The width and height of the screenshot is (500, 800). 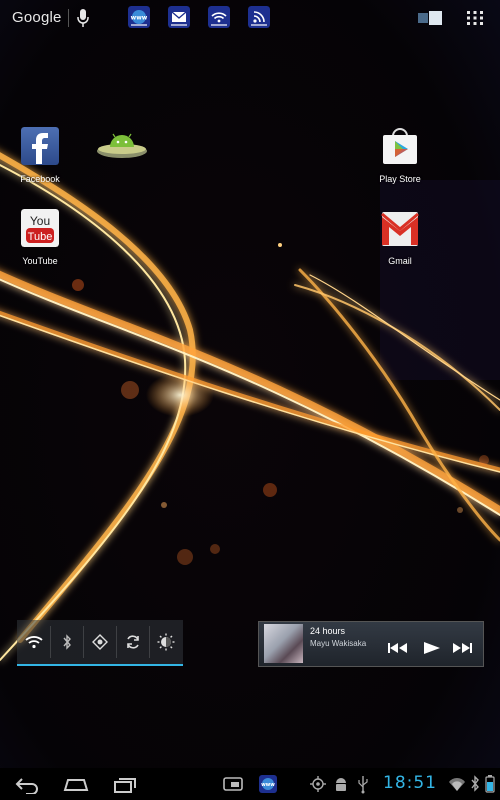 What do you see at coordinates (250, 784) in the screenshot?
I see `system-bar: www 18:51` at bounding box center [250, 784].